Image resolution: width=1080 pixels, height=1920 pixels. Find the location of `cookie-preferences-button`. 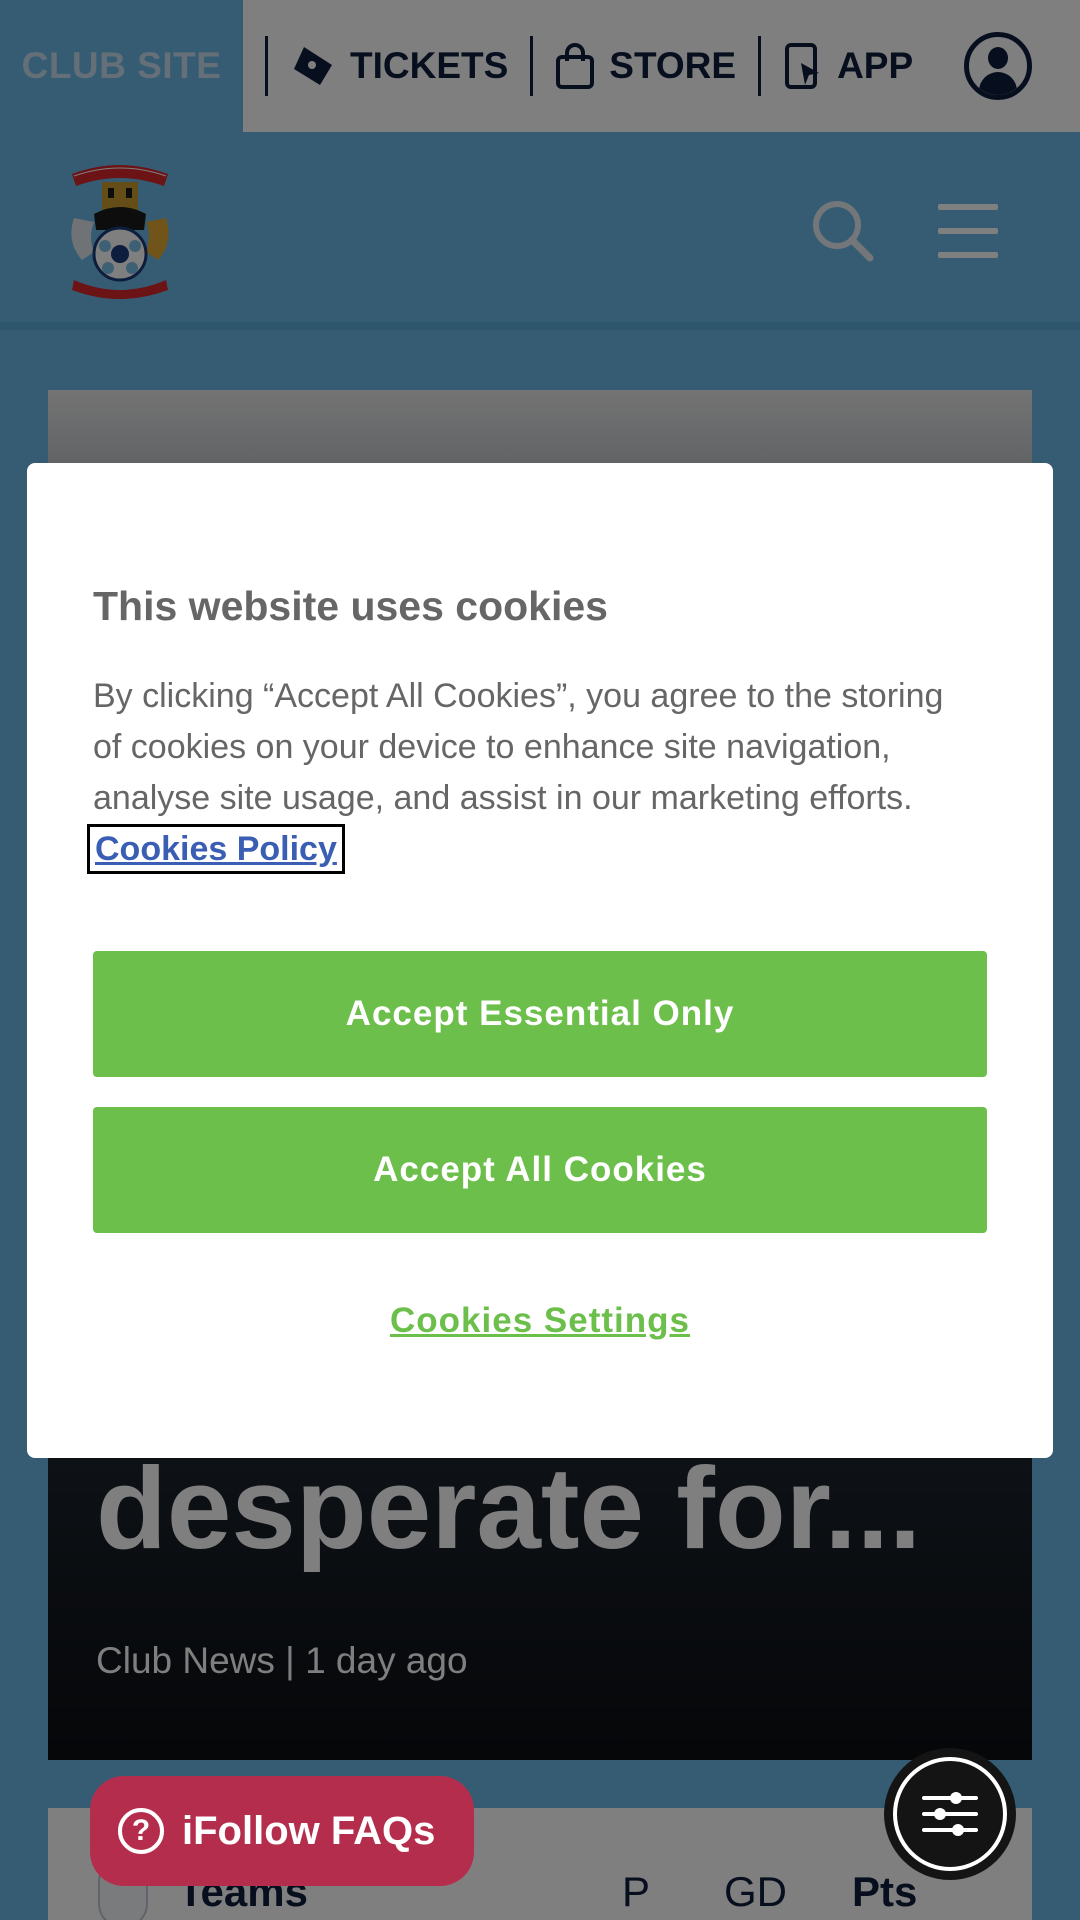

cookie-preferences-button is located at coordinates (950, 1814).